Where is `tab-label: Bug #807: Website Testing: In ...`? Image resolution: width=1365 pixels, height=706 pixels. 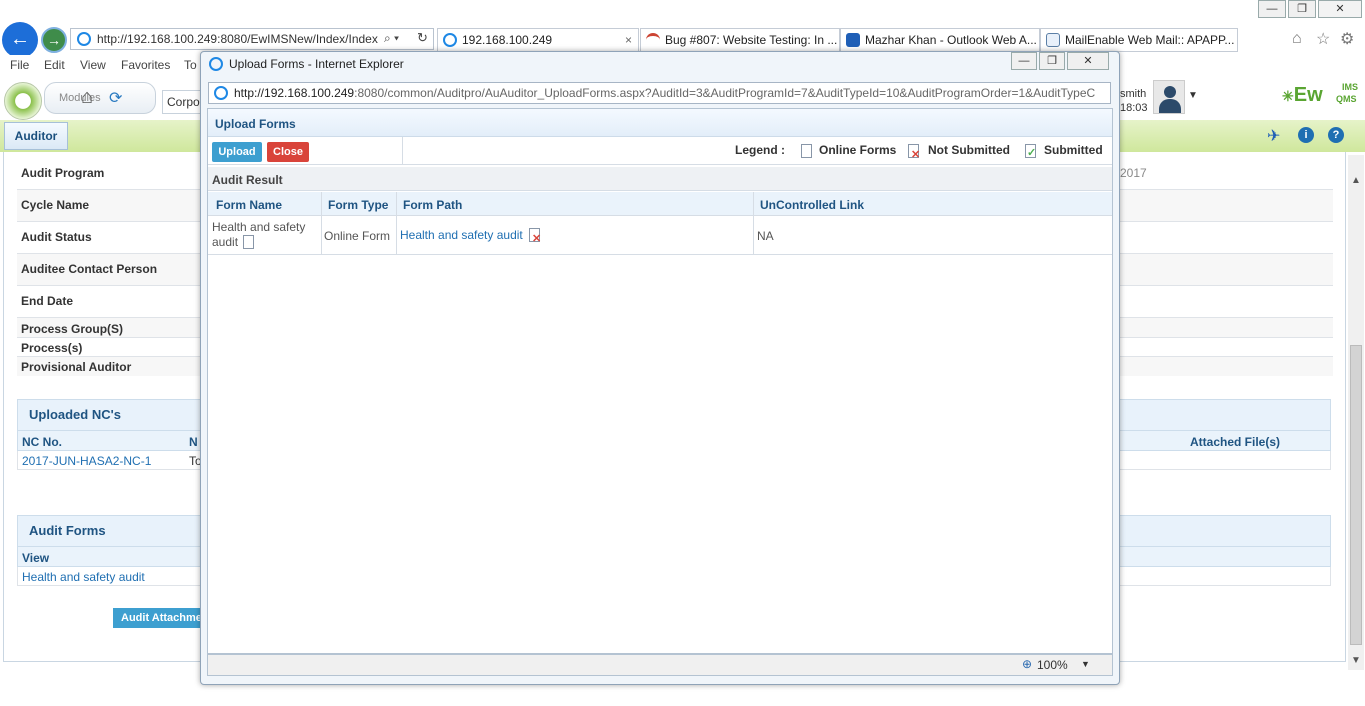 tab-label: Bug #807: Website Testing: In ... is located at coordinates (751, 40).